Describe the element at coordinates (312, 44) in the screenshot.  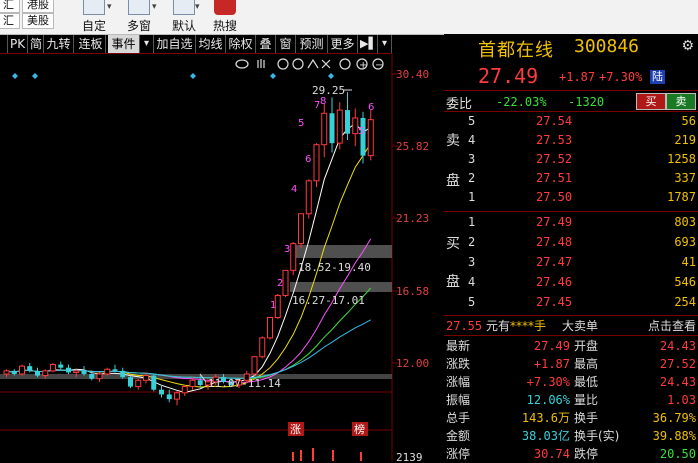
I see `tab-forecast: 预测` at that location.